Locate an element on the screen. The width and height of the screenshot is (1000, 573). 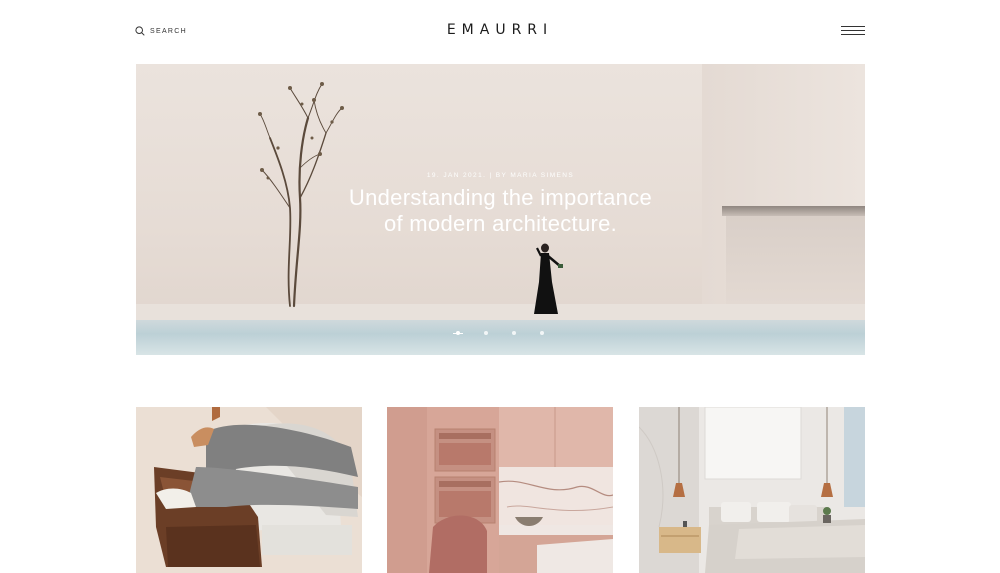
slider-pagination is located at coordinates (509, 333).